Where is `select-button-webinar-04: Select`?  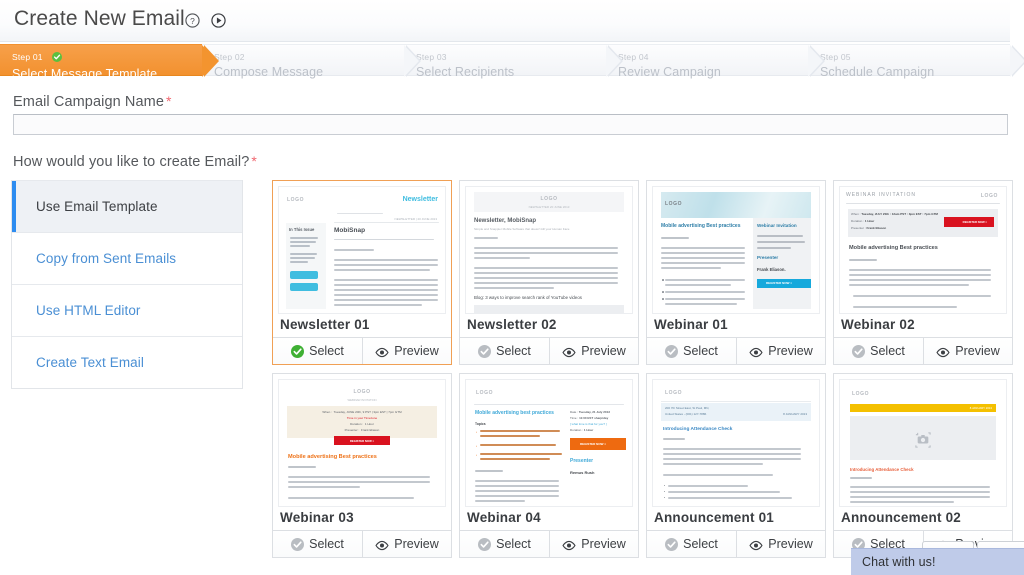
select-button-webinar-04: Select is located at coordinates (504, 544).